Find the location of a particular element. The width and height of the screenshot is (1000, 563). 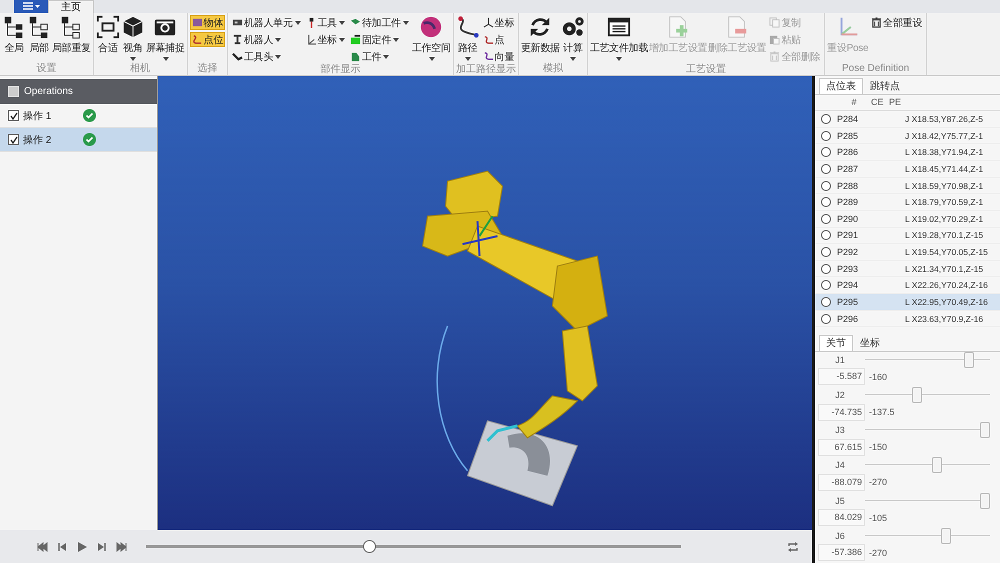

ribbon-button: 工件 is located at coordinates (379, 56).